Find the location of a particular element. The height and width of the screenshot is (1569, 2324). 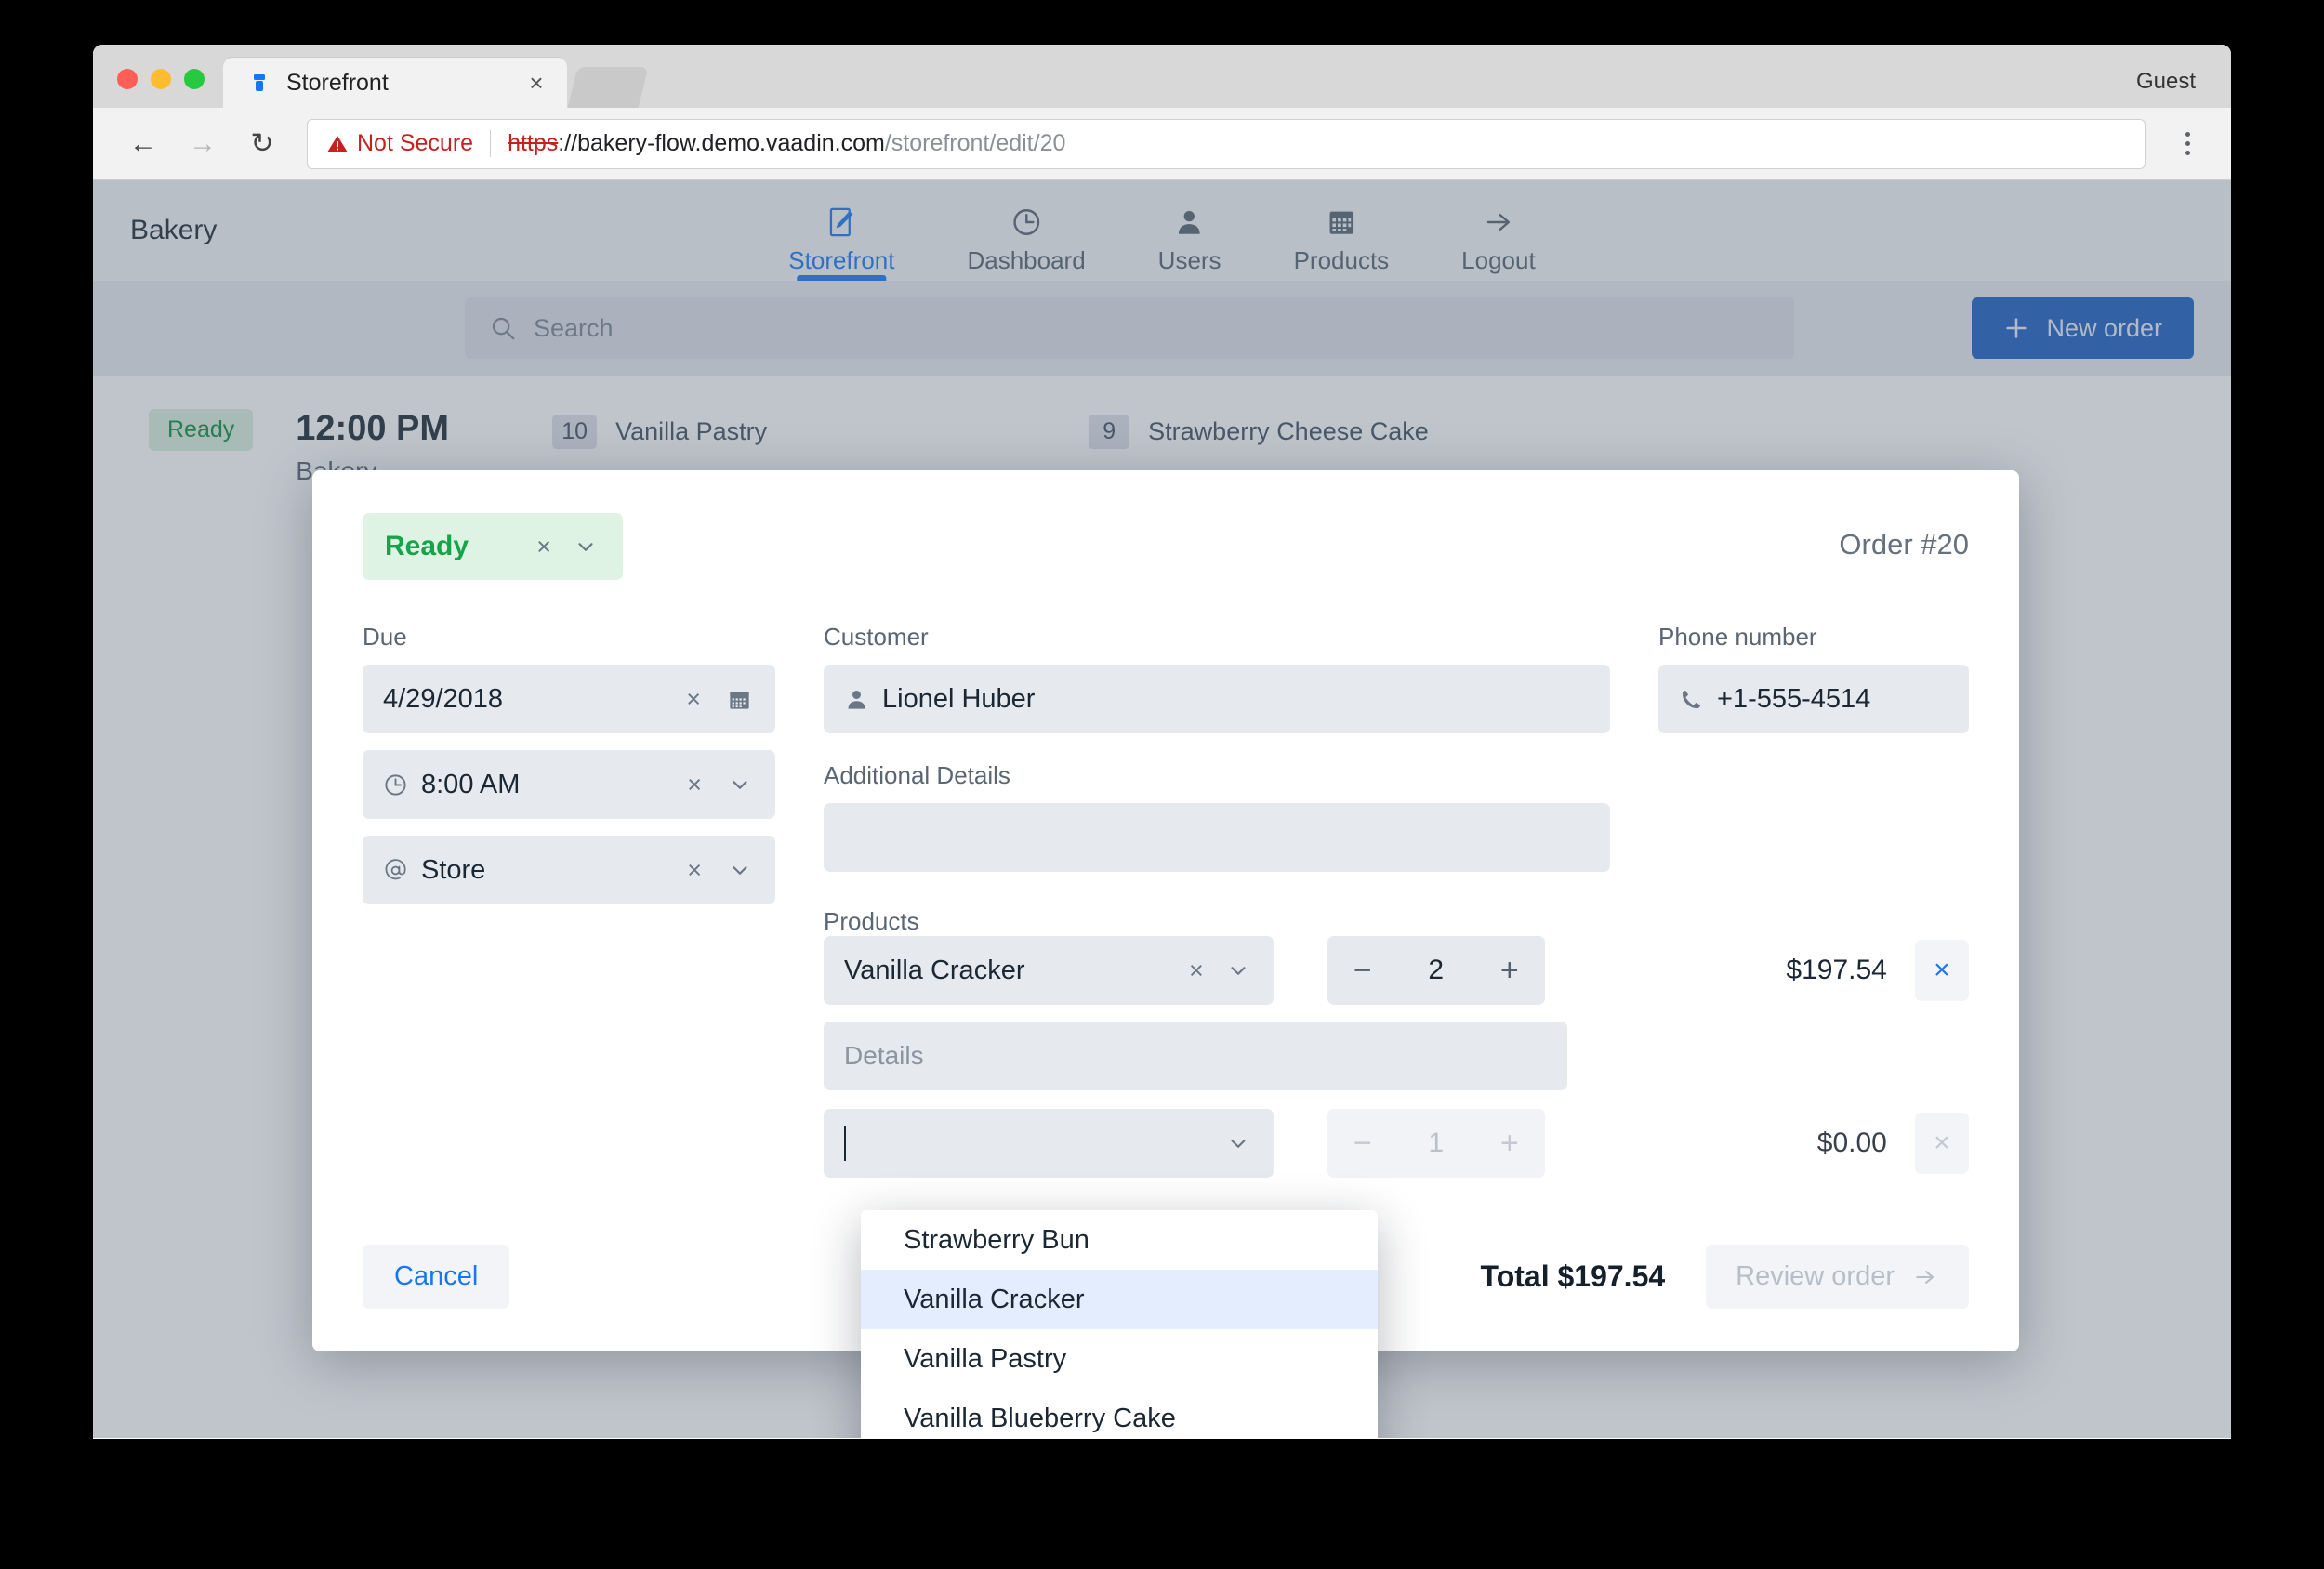

dropdown-option-selected: Vanilla Cracker is located at coordinates (1119, 1299).